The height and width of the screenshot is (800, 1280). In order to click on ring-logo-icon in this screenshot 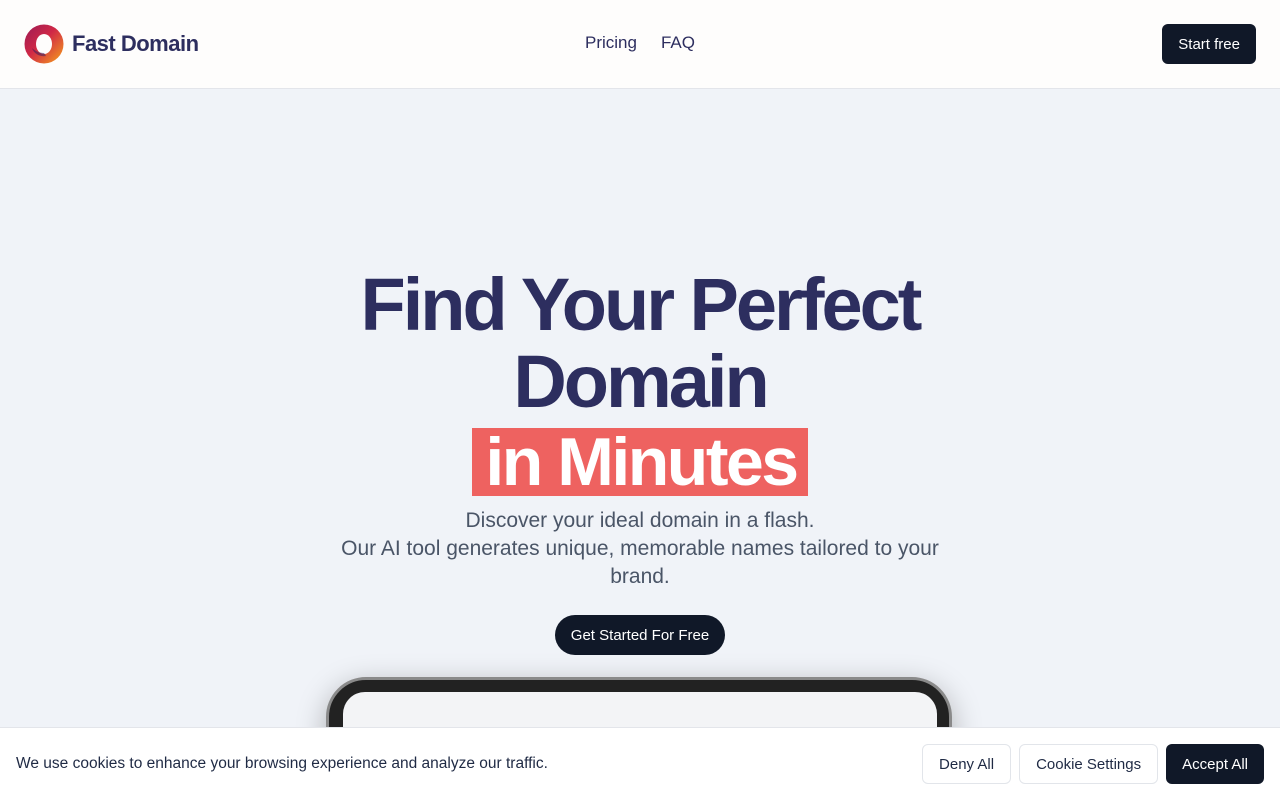, I will do `click(44, 44)`.